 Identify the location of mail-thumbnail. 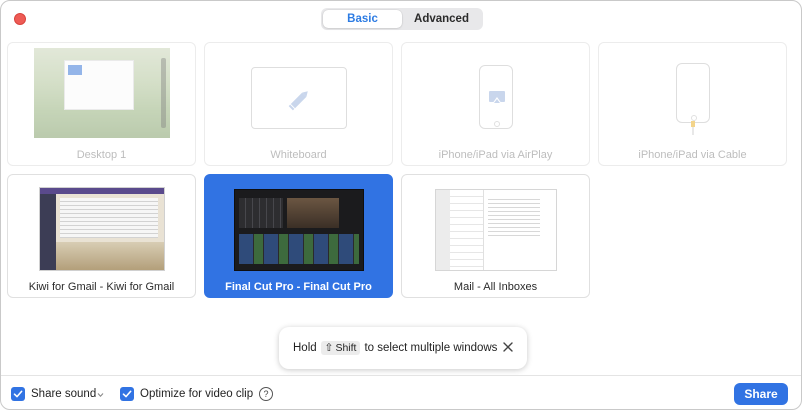
(495, 230).